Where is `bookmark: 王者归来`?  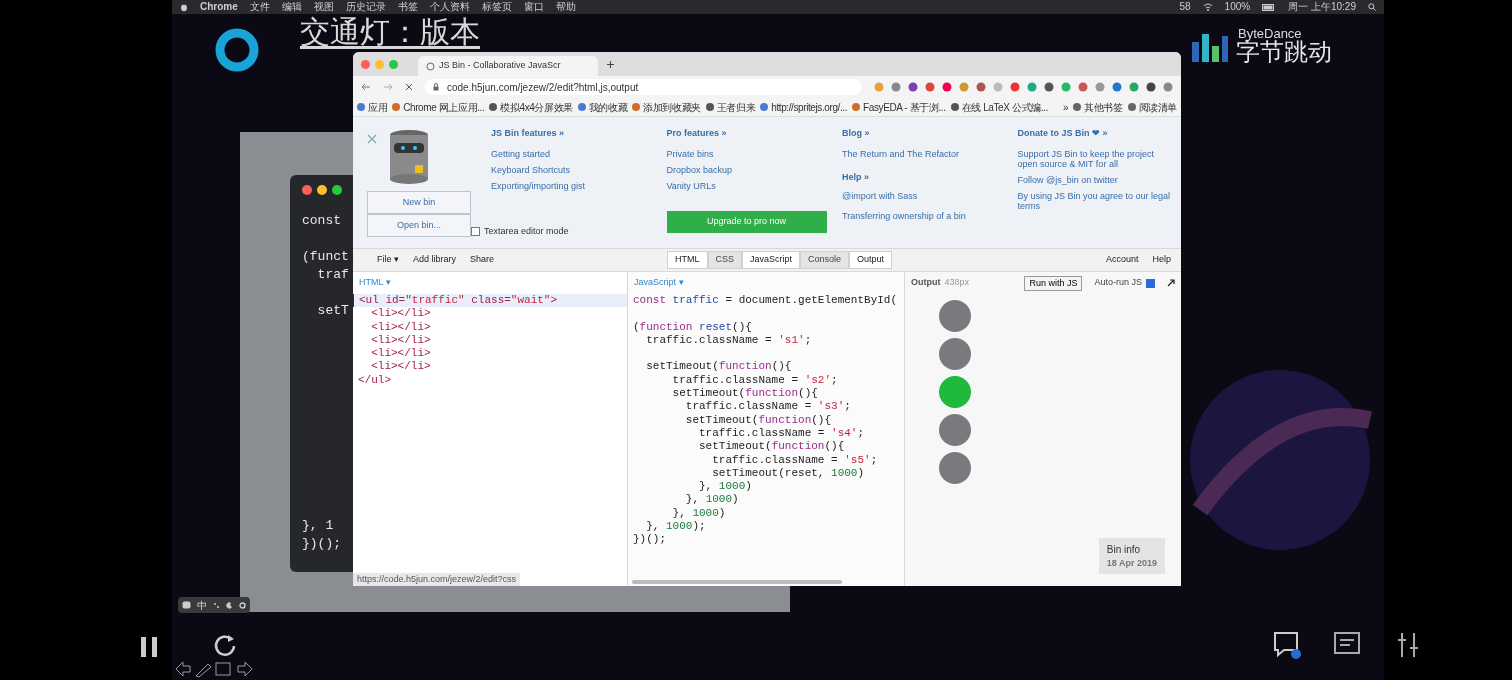 bookmark: 王者归来 is located at coordinates (730, 107).